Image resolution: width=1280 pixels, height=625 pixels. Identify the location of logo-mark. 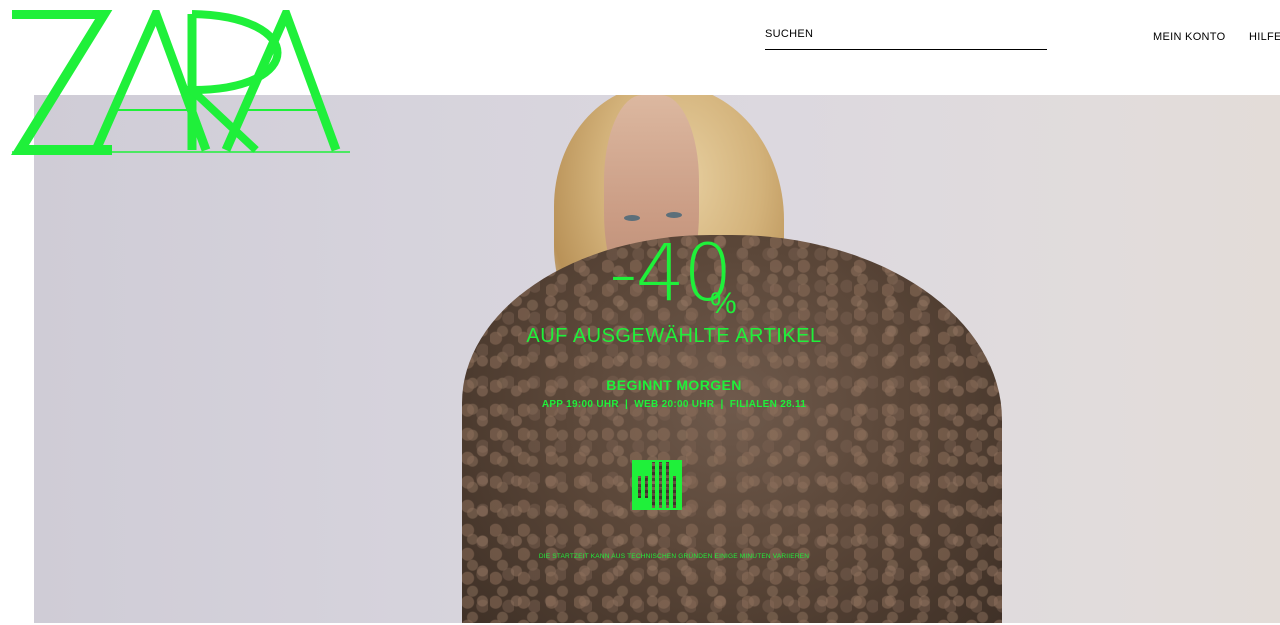
(180, 82).